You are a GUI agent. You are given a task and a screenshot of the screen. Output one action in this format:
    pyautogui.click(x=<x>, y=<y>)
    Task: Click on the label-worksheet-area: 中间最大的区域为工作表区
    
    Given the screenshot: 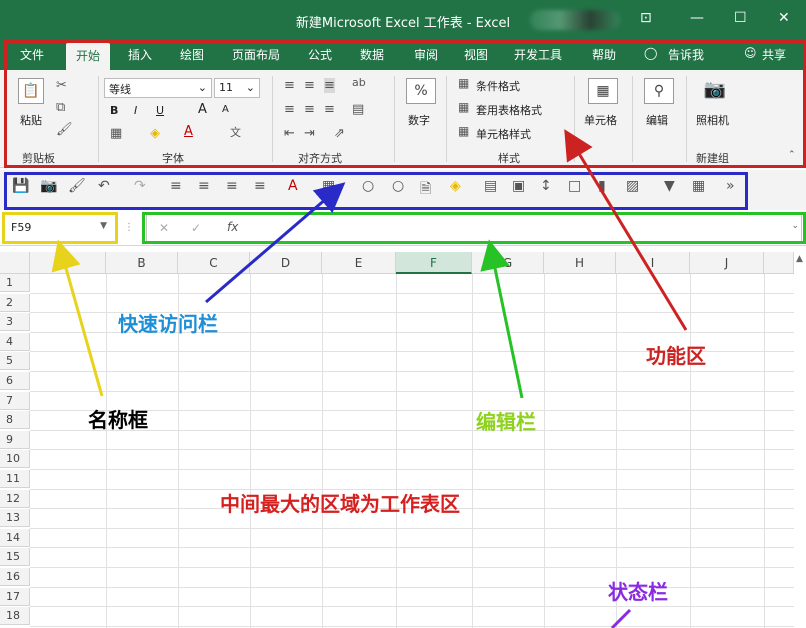 What is the action you would take?
    pyautogui.click(x=340, y=504)
    